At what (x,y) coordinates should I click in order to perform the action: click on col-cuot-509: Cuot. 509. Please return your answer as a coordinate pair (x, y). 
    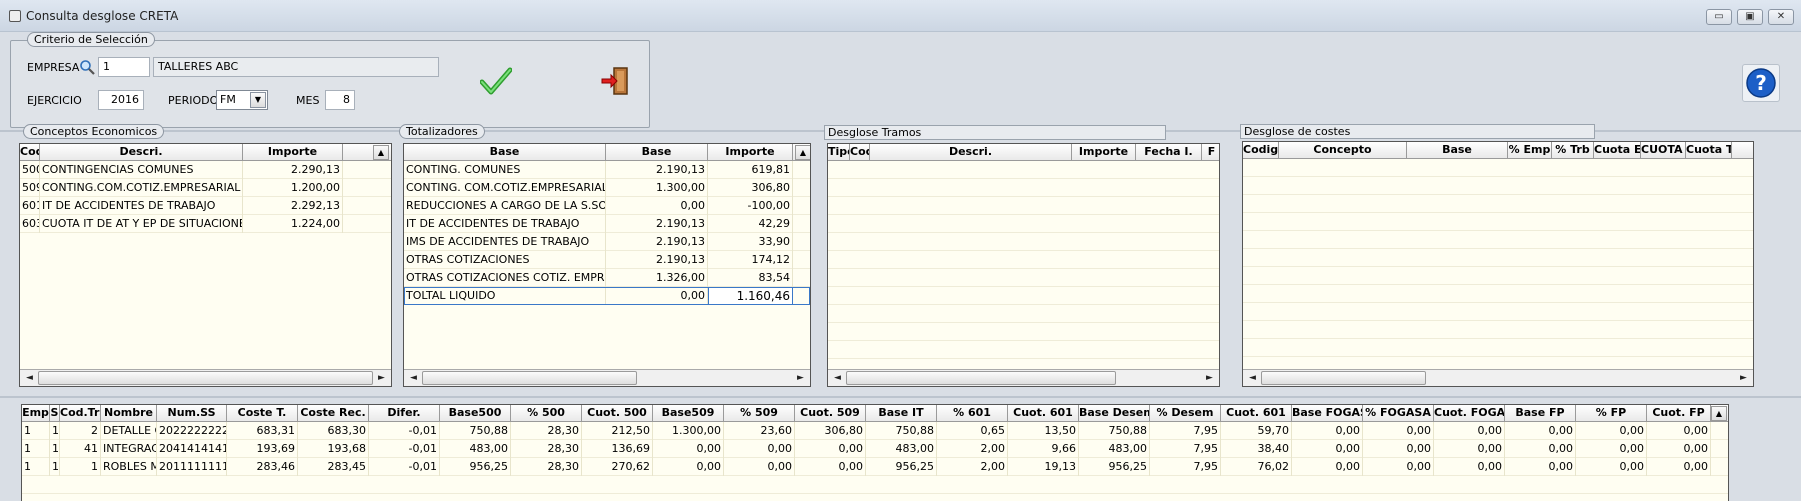
    Looking at the image, I should click on (830, 413).